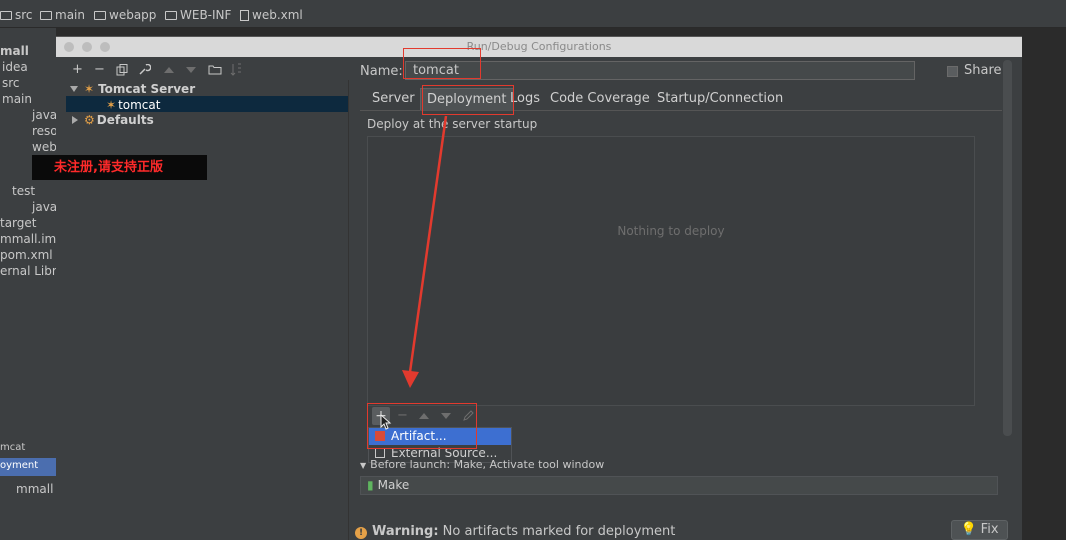  I want to click on expand-icon, so click(74, 89).